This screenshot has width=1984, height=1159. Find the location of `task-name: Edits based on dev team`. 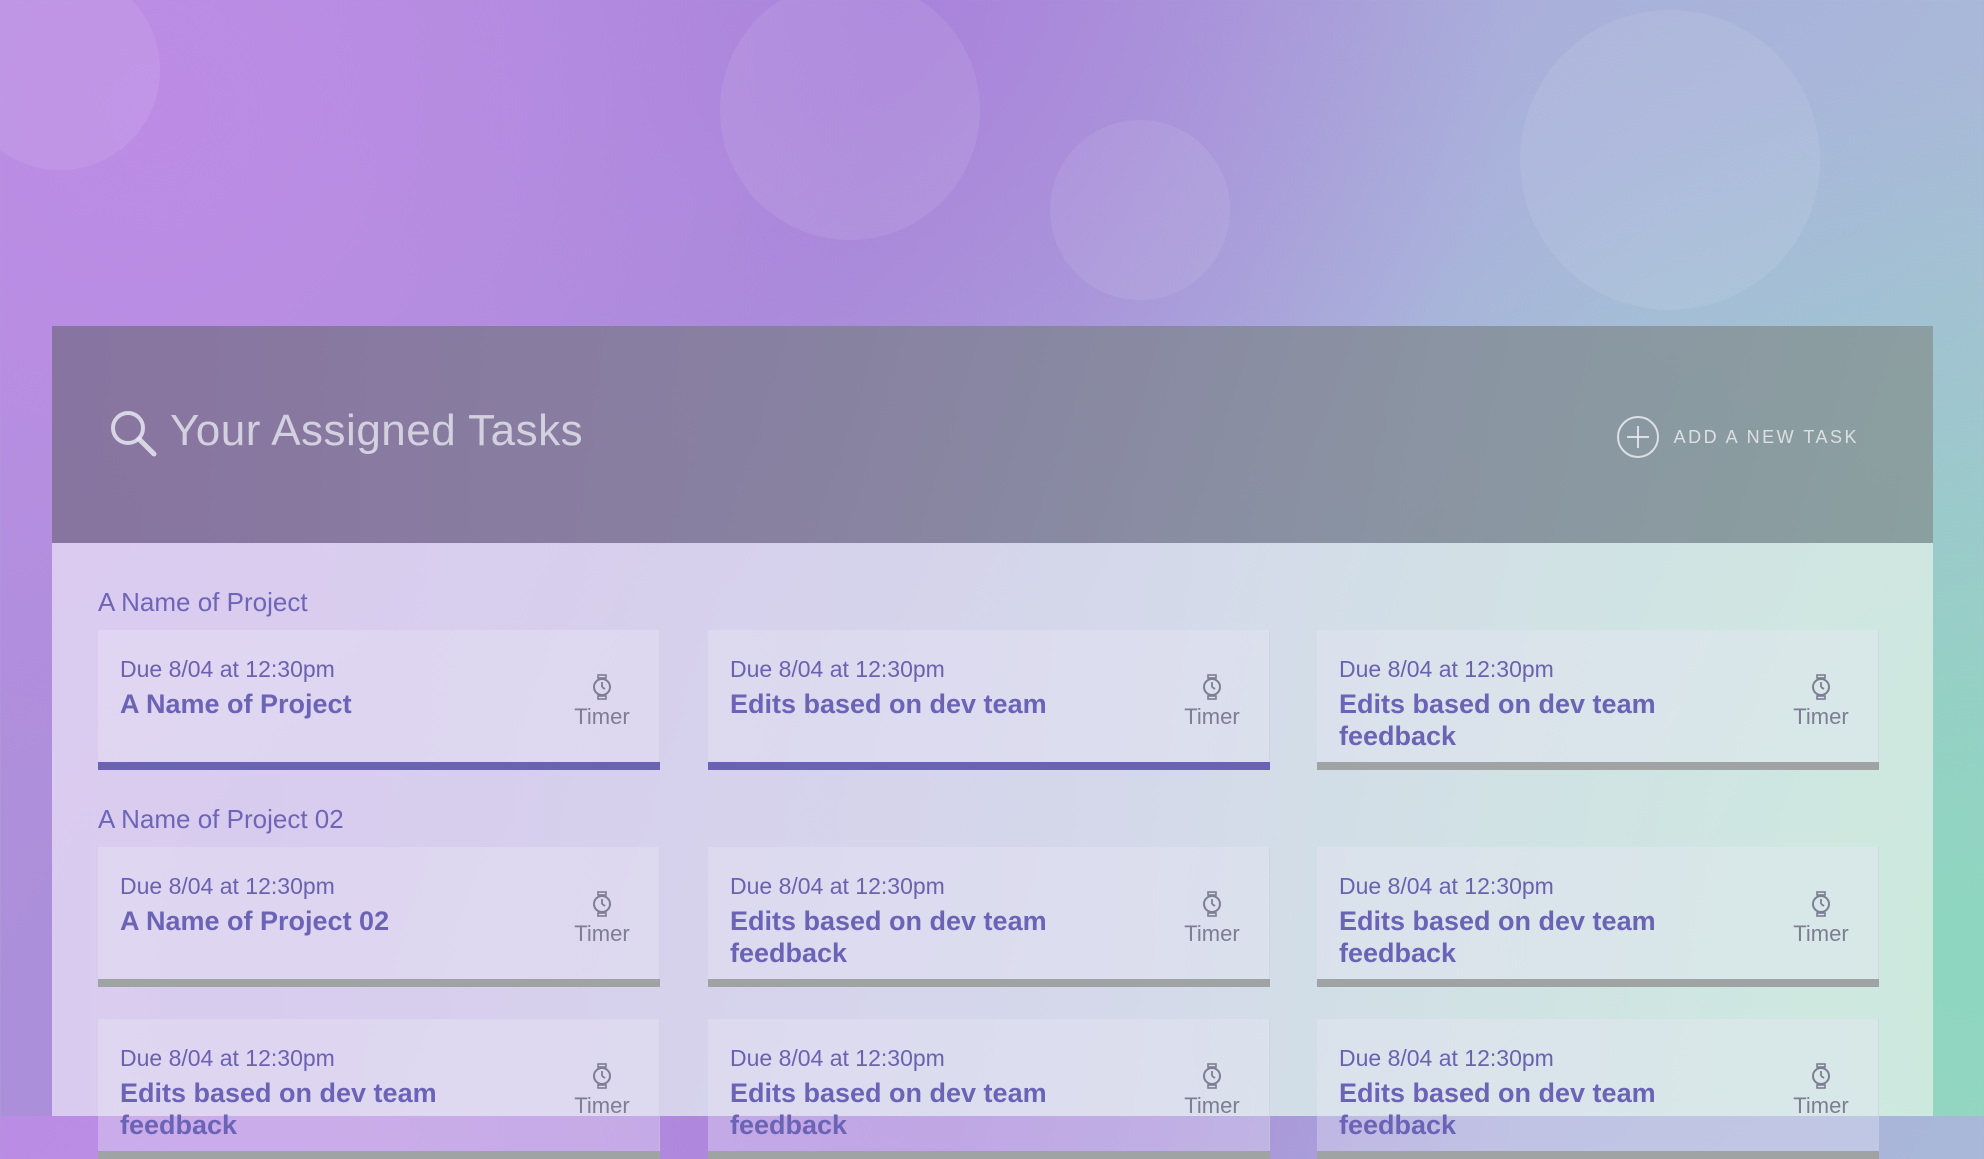

task-name: Edits based on dev team is located at coordinates (888, 704).